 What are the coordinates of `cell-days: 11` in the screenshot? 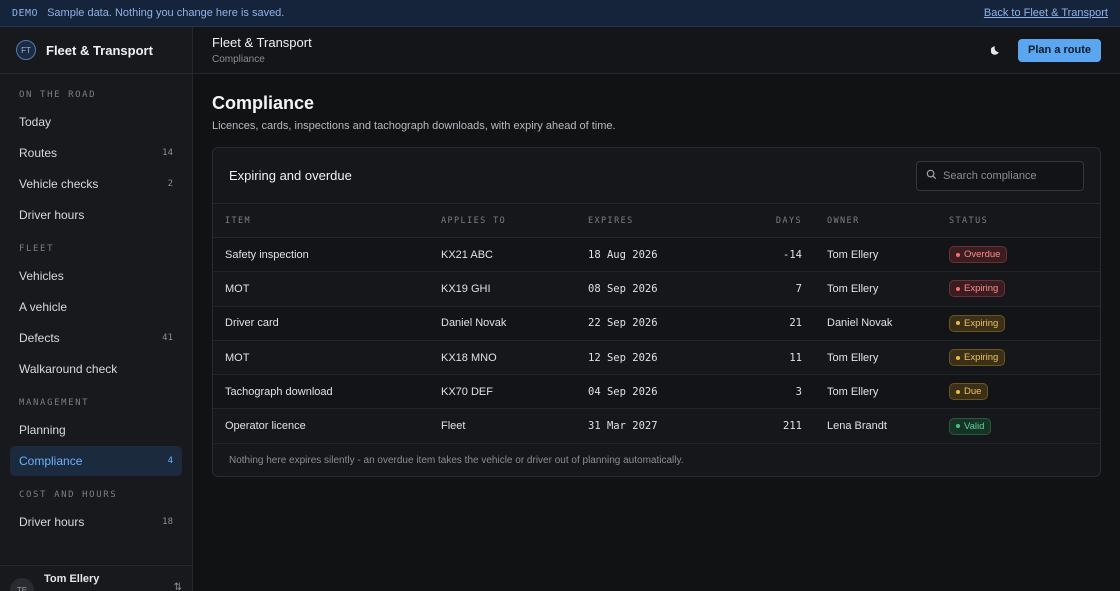 It's located at (795, 357).